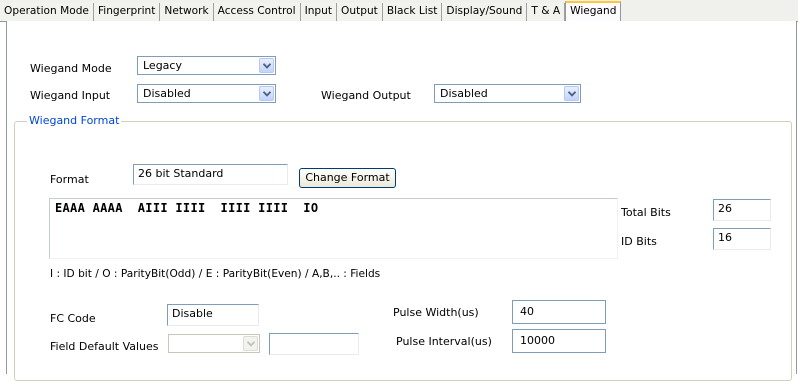  I want to click on id-bits-value: 16, so click(725, 237).